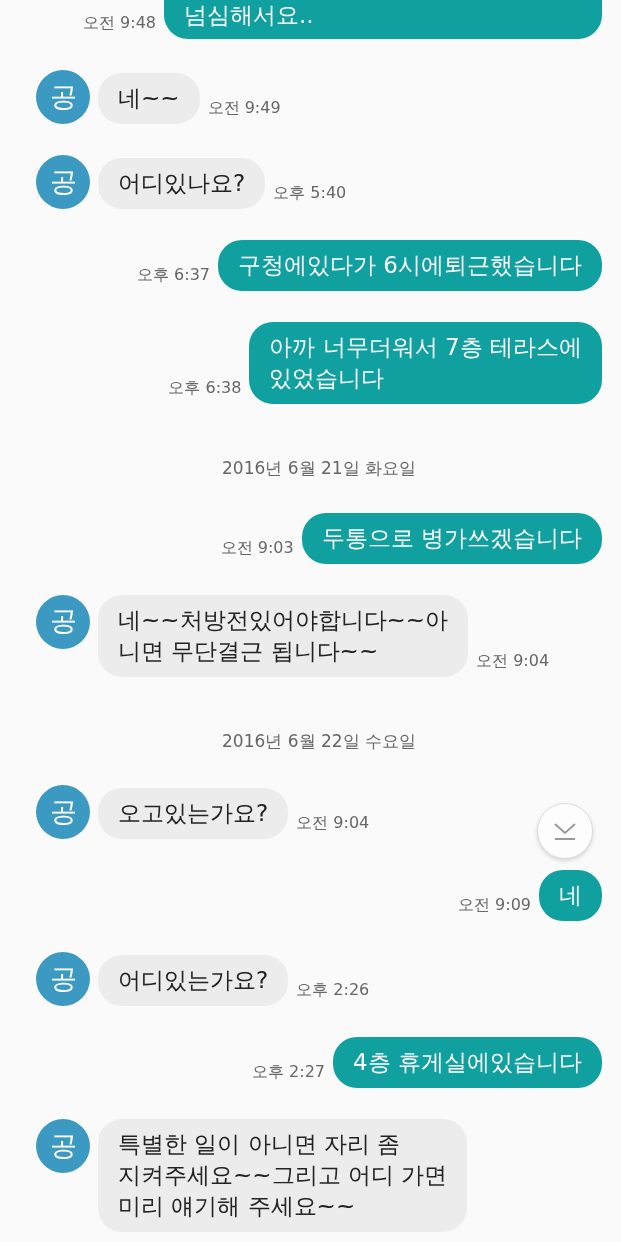 Image resolution: width=621 pixels, height=1242 pixels. What do you see at coordinates (333, 990) in the screenshot?
I see `timestamp: 오후 2:26` at bounding box center [333, 990].